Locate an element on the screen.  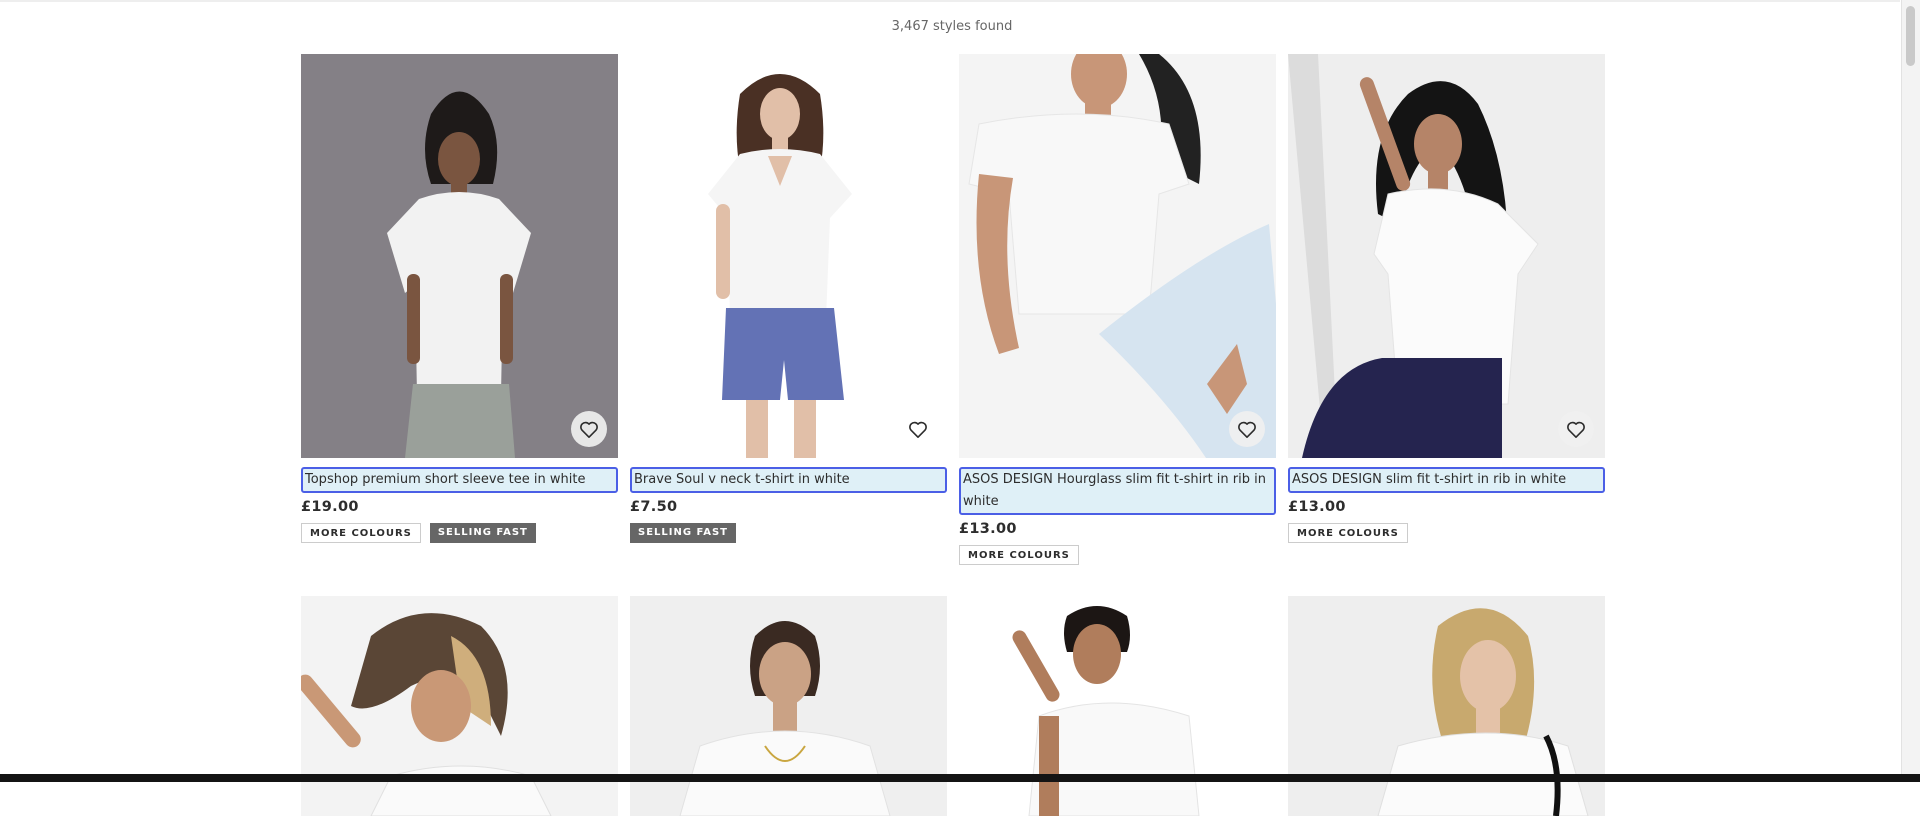
results-count: 3,467 styles found is located at coordinates (952, 26).